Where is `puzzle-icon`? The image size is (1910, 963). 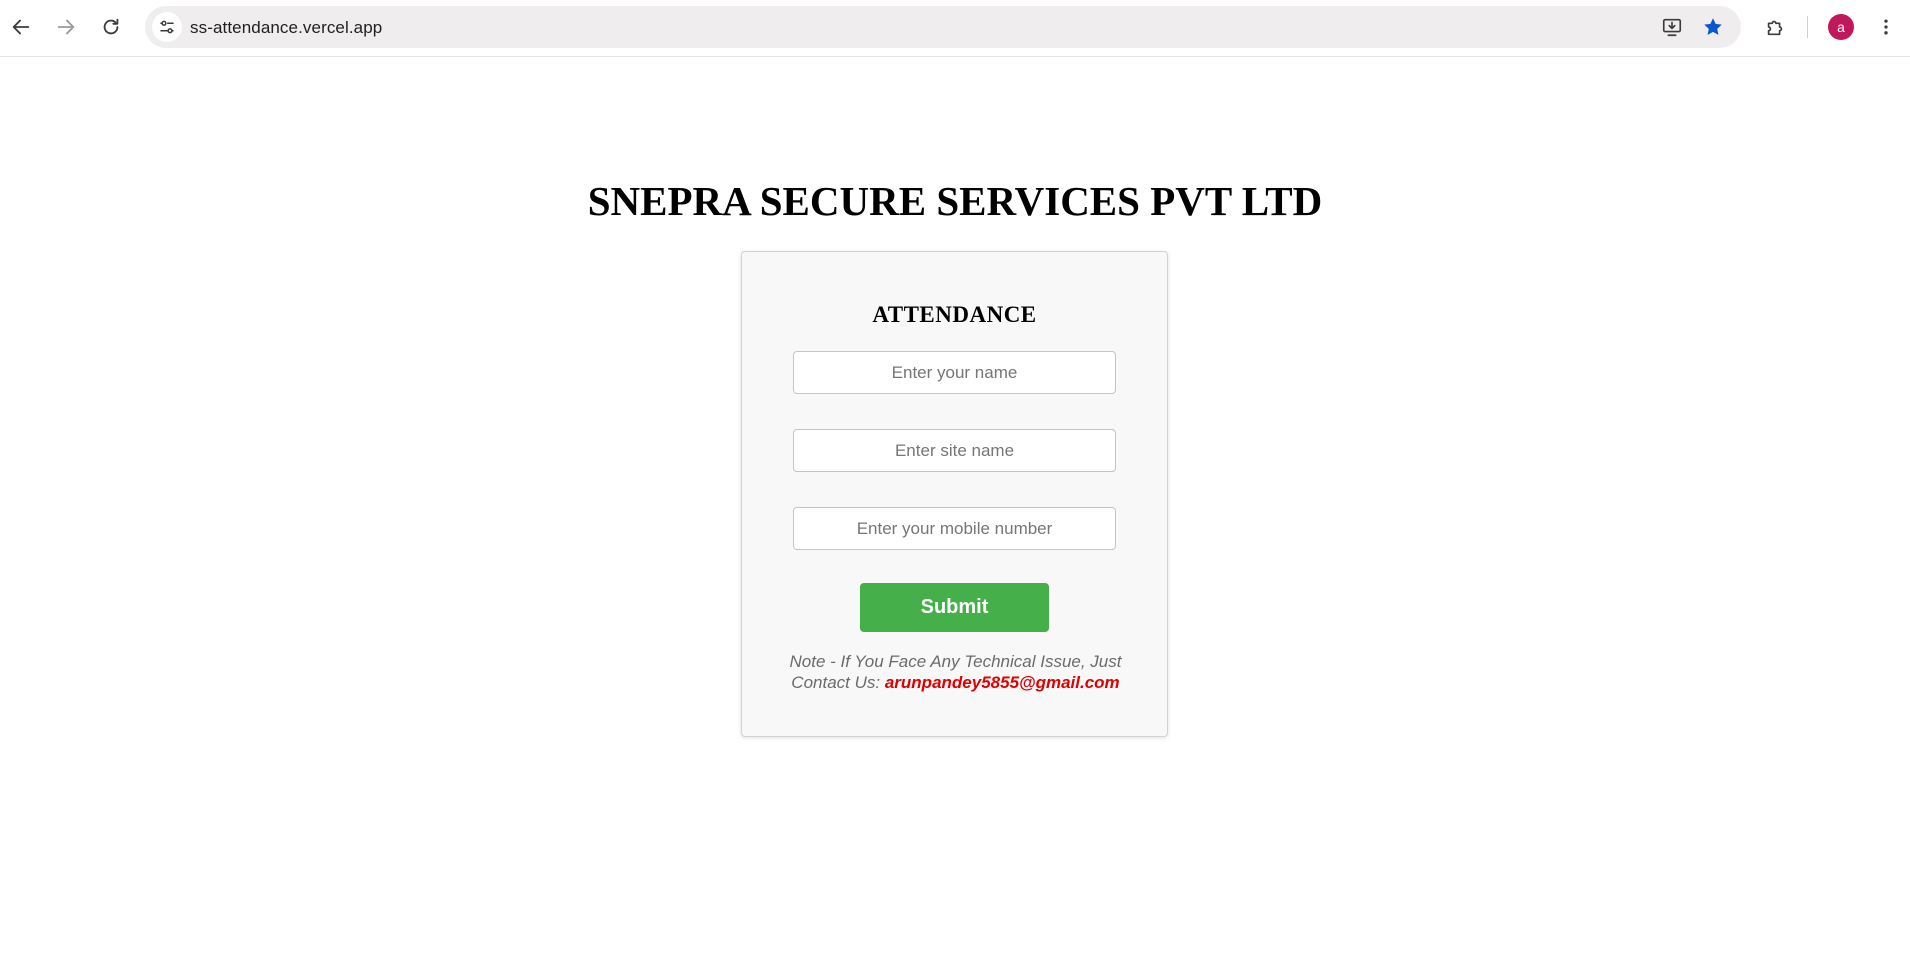
puzzle-icon is located at coordinates (1775, 28).